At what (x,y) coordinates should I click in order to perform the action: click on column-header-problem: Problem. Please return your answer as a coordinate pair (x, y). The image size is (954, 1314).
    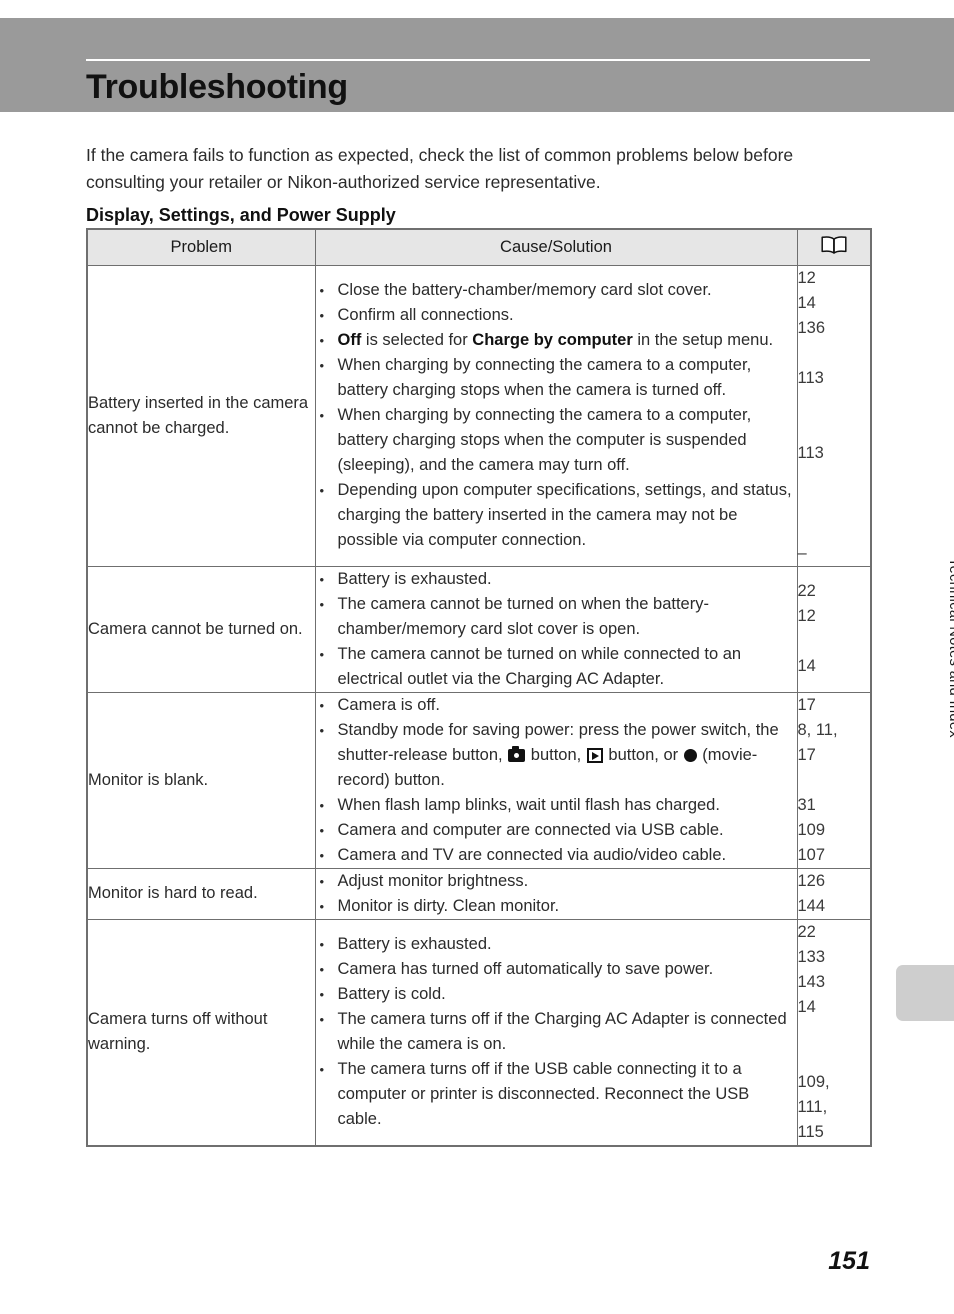
    Looking at the image, I should click on (201, 247).